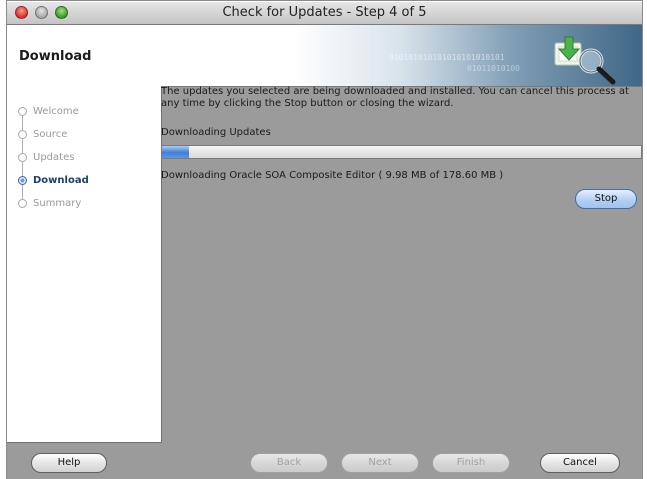 This screenshot has height=479, width=647. Describe the element at coordinates (216, 132) in the screenshot. I see `section-label: Downloading Updates` at that location.